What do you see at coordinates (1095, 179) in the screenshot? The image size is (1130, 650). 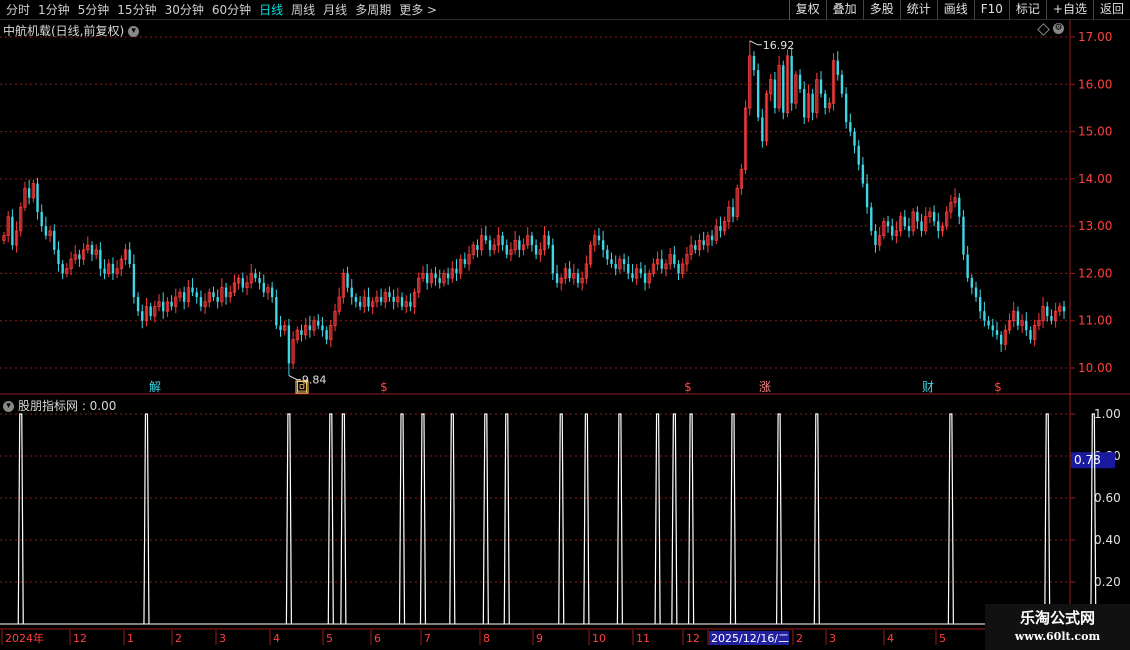 I see `price-label-3: 14.00` at bounding box center [1095, 179].